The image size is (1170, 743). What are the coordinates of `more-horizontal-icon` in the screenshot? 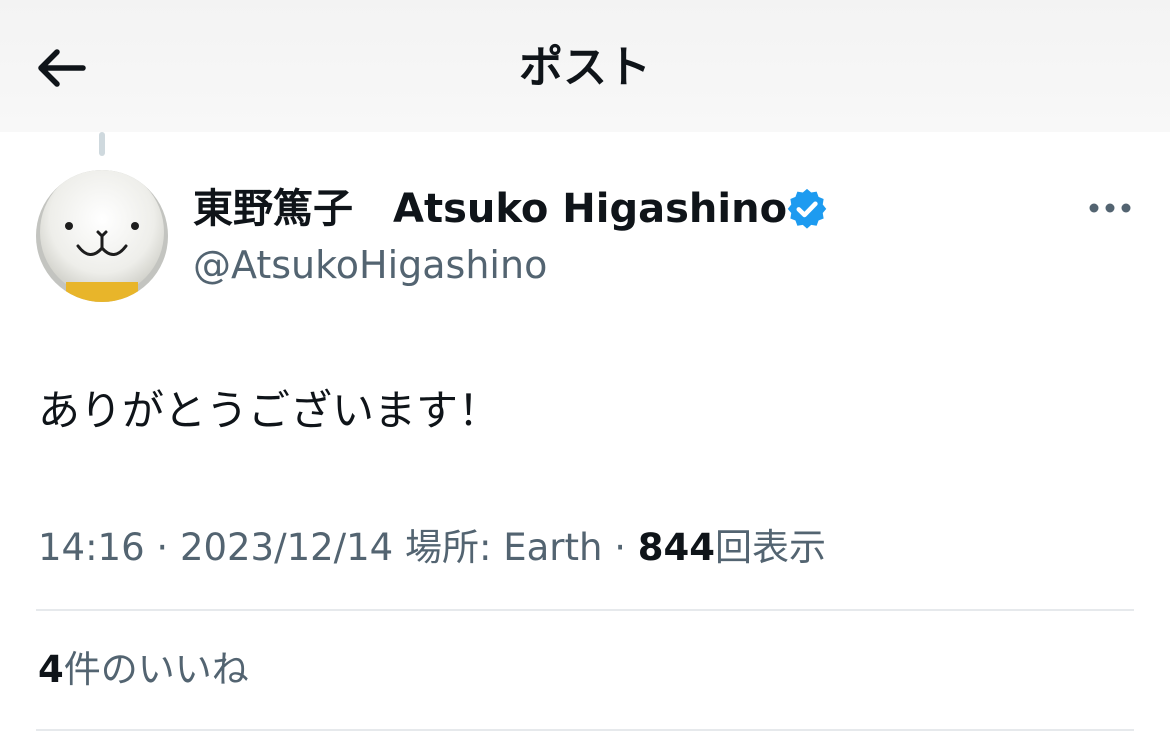 It's located at (1110, 208).